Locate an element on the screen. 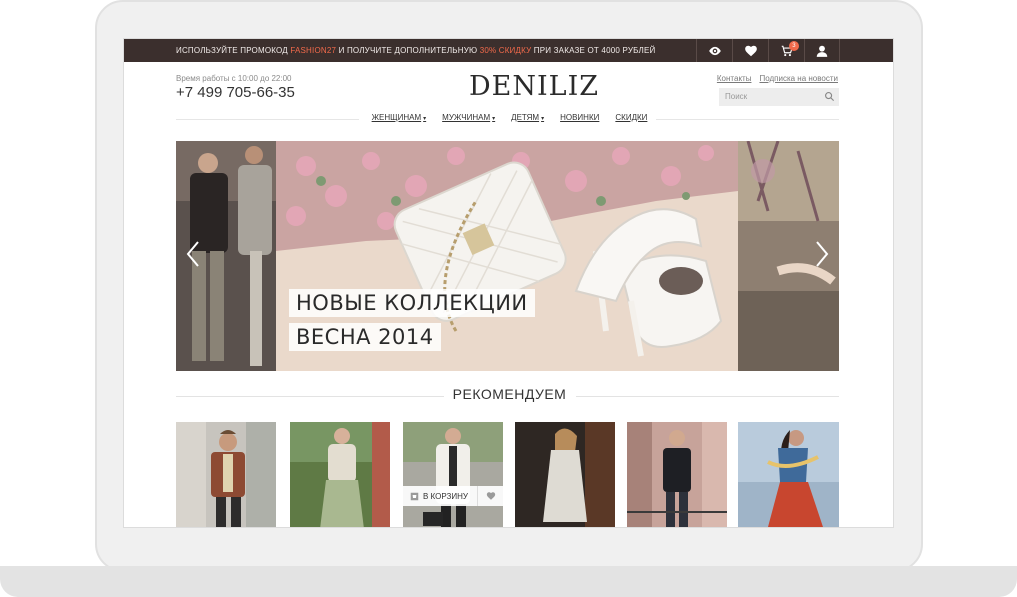 This screenshot has width=1017, height=597. nav-item-women-label: ЖЕНЩИНАМ is located at coordinates (396, 117).